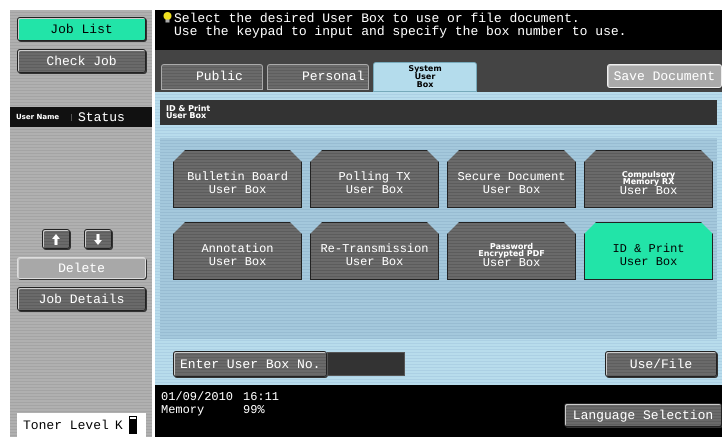 The width and height of the screenshot is (722, 437). Describe the element at coordinates (400, 26) in the screenshot. I see `instruction-message: Select the desired User Box to use or file document. Use the keypad to input and specify the box number to use.` at that location.